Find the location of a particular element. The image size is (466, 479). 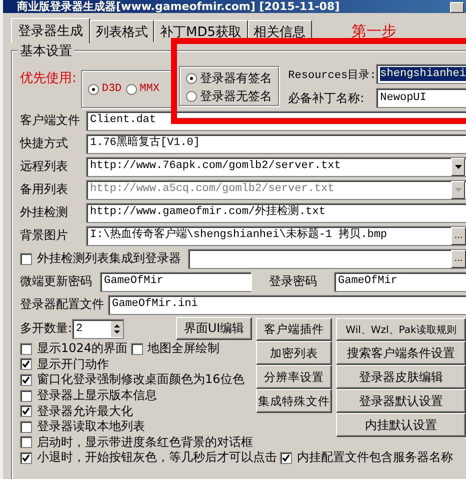

group-title: 基本设置 is located at coordinates (46, 51).